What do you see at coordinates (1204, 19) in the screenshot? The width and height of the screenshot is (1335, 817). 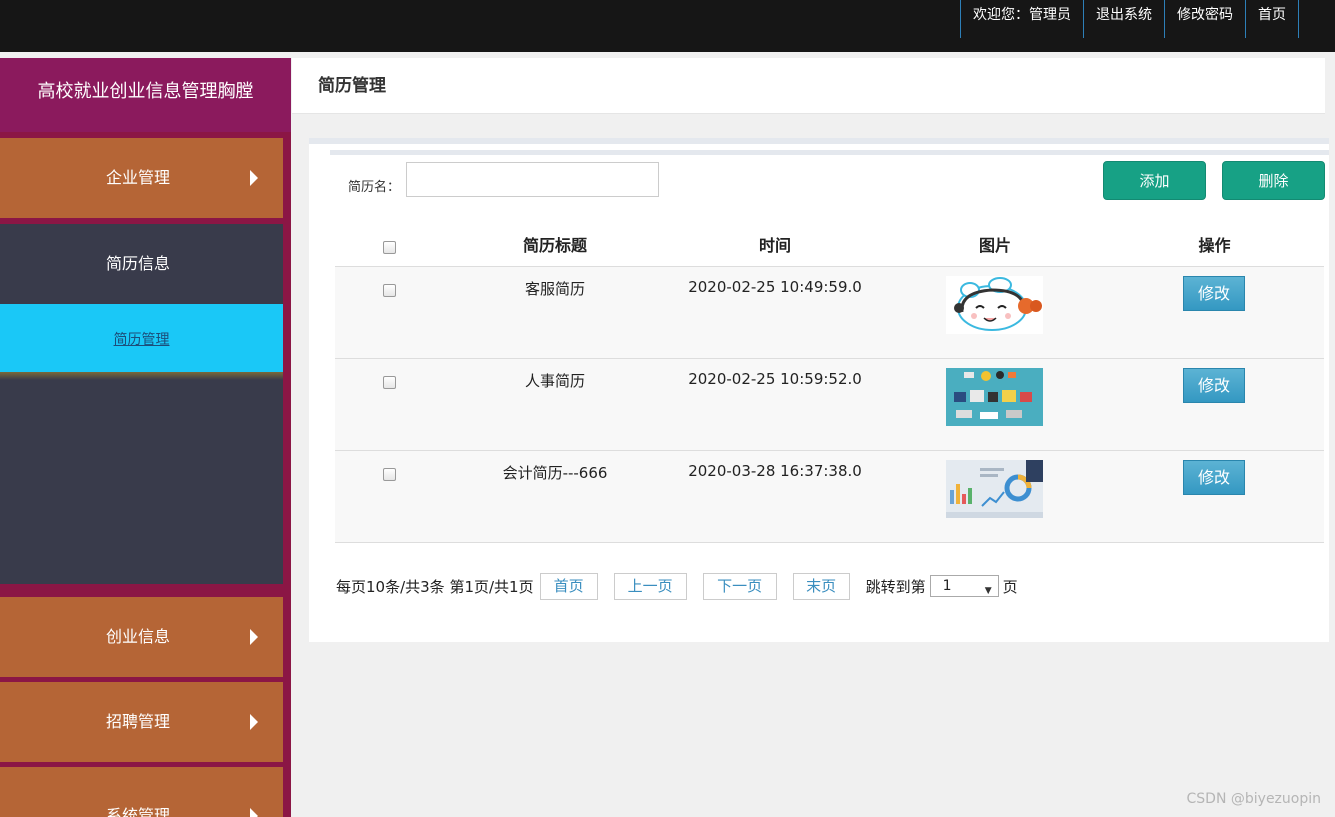 I see `change-password-link: 修改密码` at bounding box center [1204, 19].